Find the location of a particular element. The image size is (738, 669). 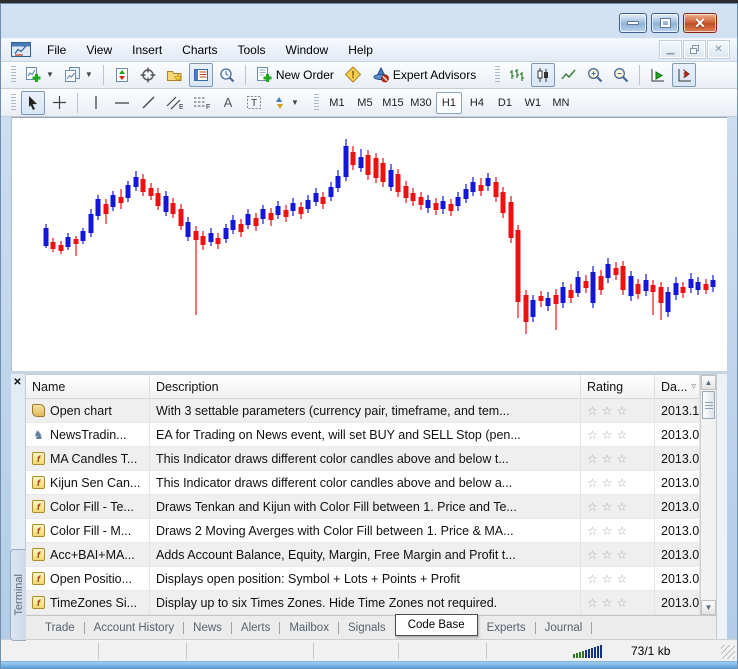

text-label-button: T is located at coordinates (254, 103).